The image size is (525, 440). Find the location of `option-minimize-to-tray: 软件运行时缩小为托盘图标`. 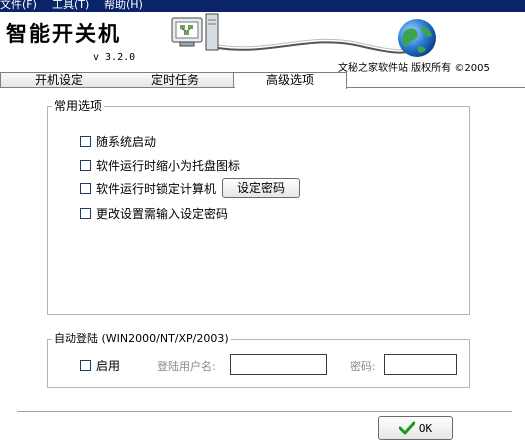

option-minimize-to-tray: 软件运行时缩小为托盘图标 is located at coordinates (160, 165).